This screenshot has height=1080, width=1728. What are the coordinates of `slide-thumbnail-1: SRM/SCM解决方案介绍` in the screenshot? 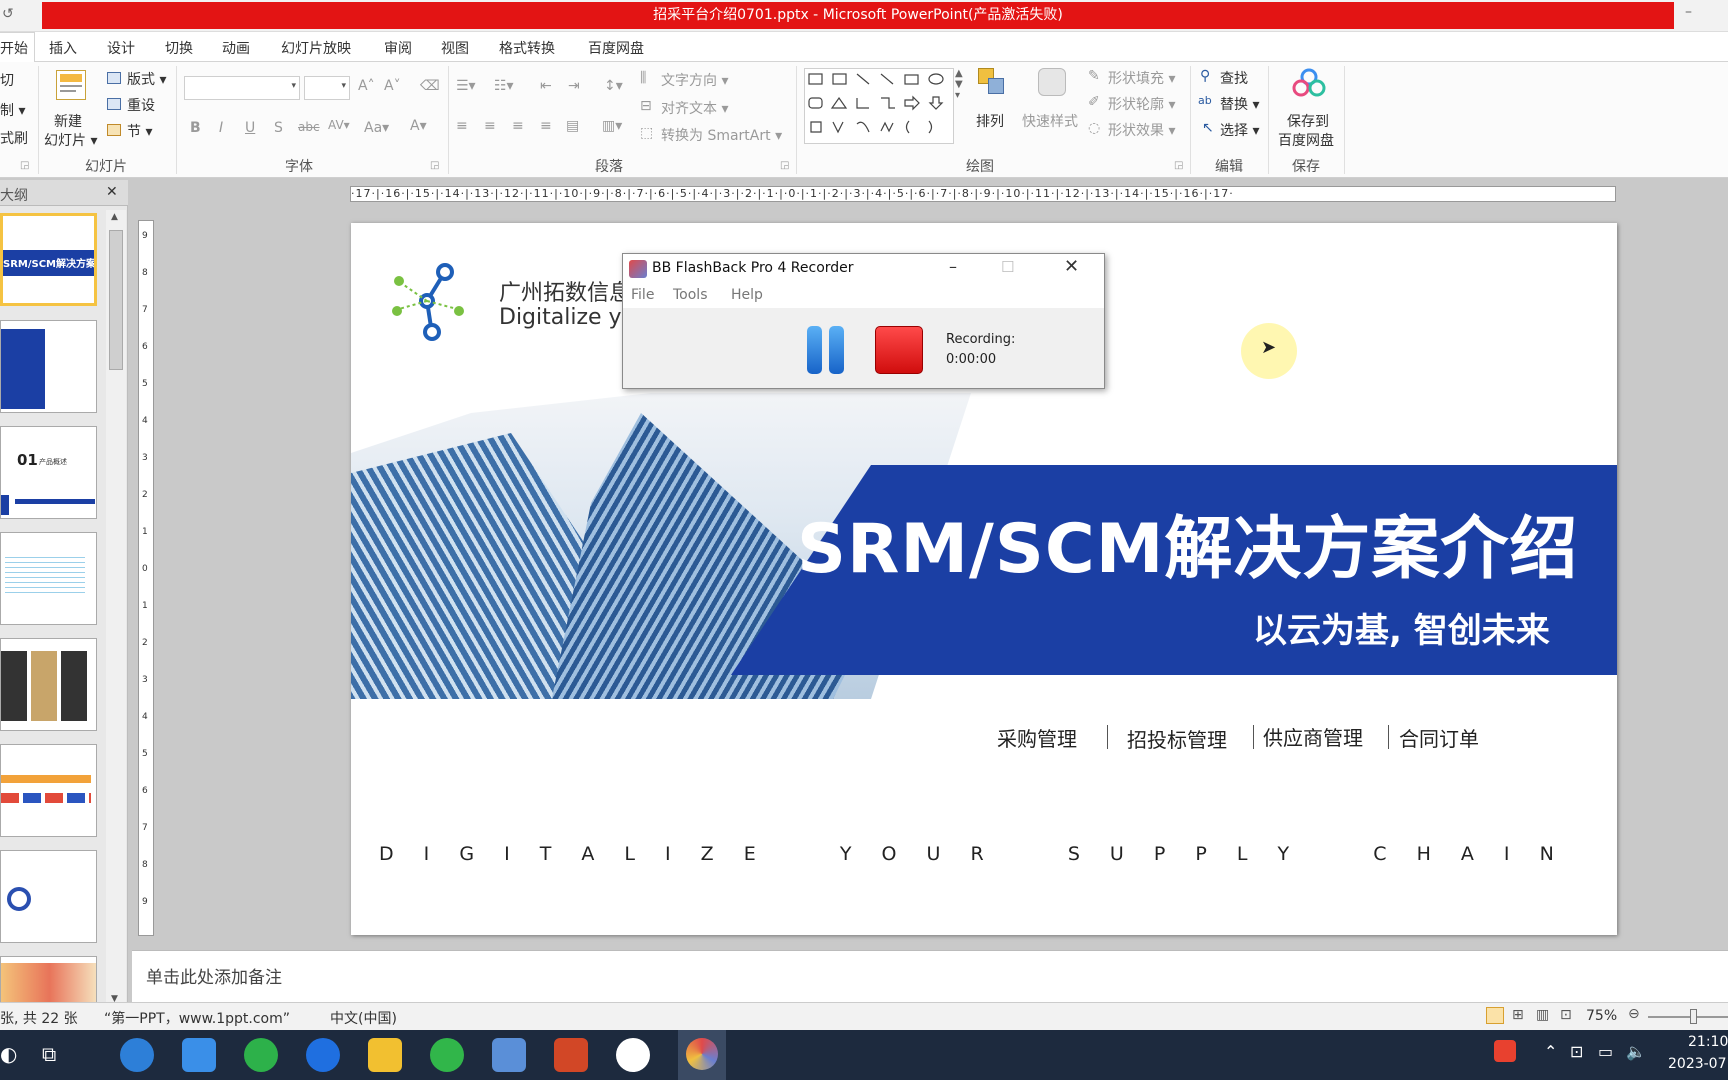 It's located at (48, 259).